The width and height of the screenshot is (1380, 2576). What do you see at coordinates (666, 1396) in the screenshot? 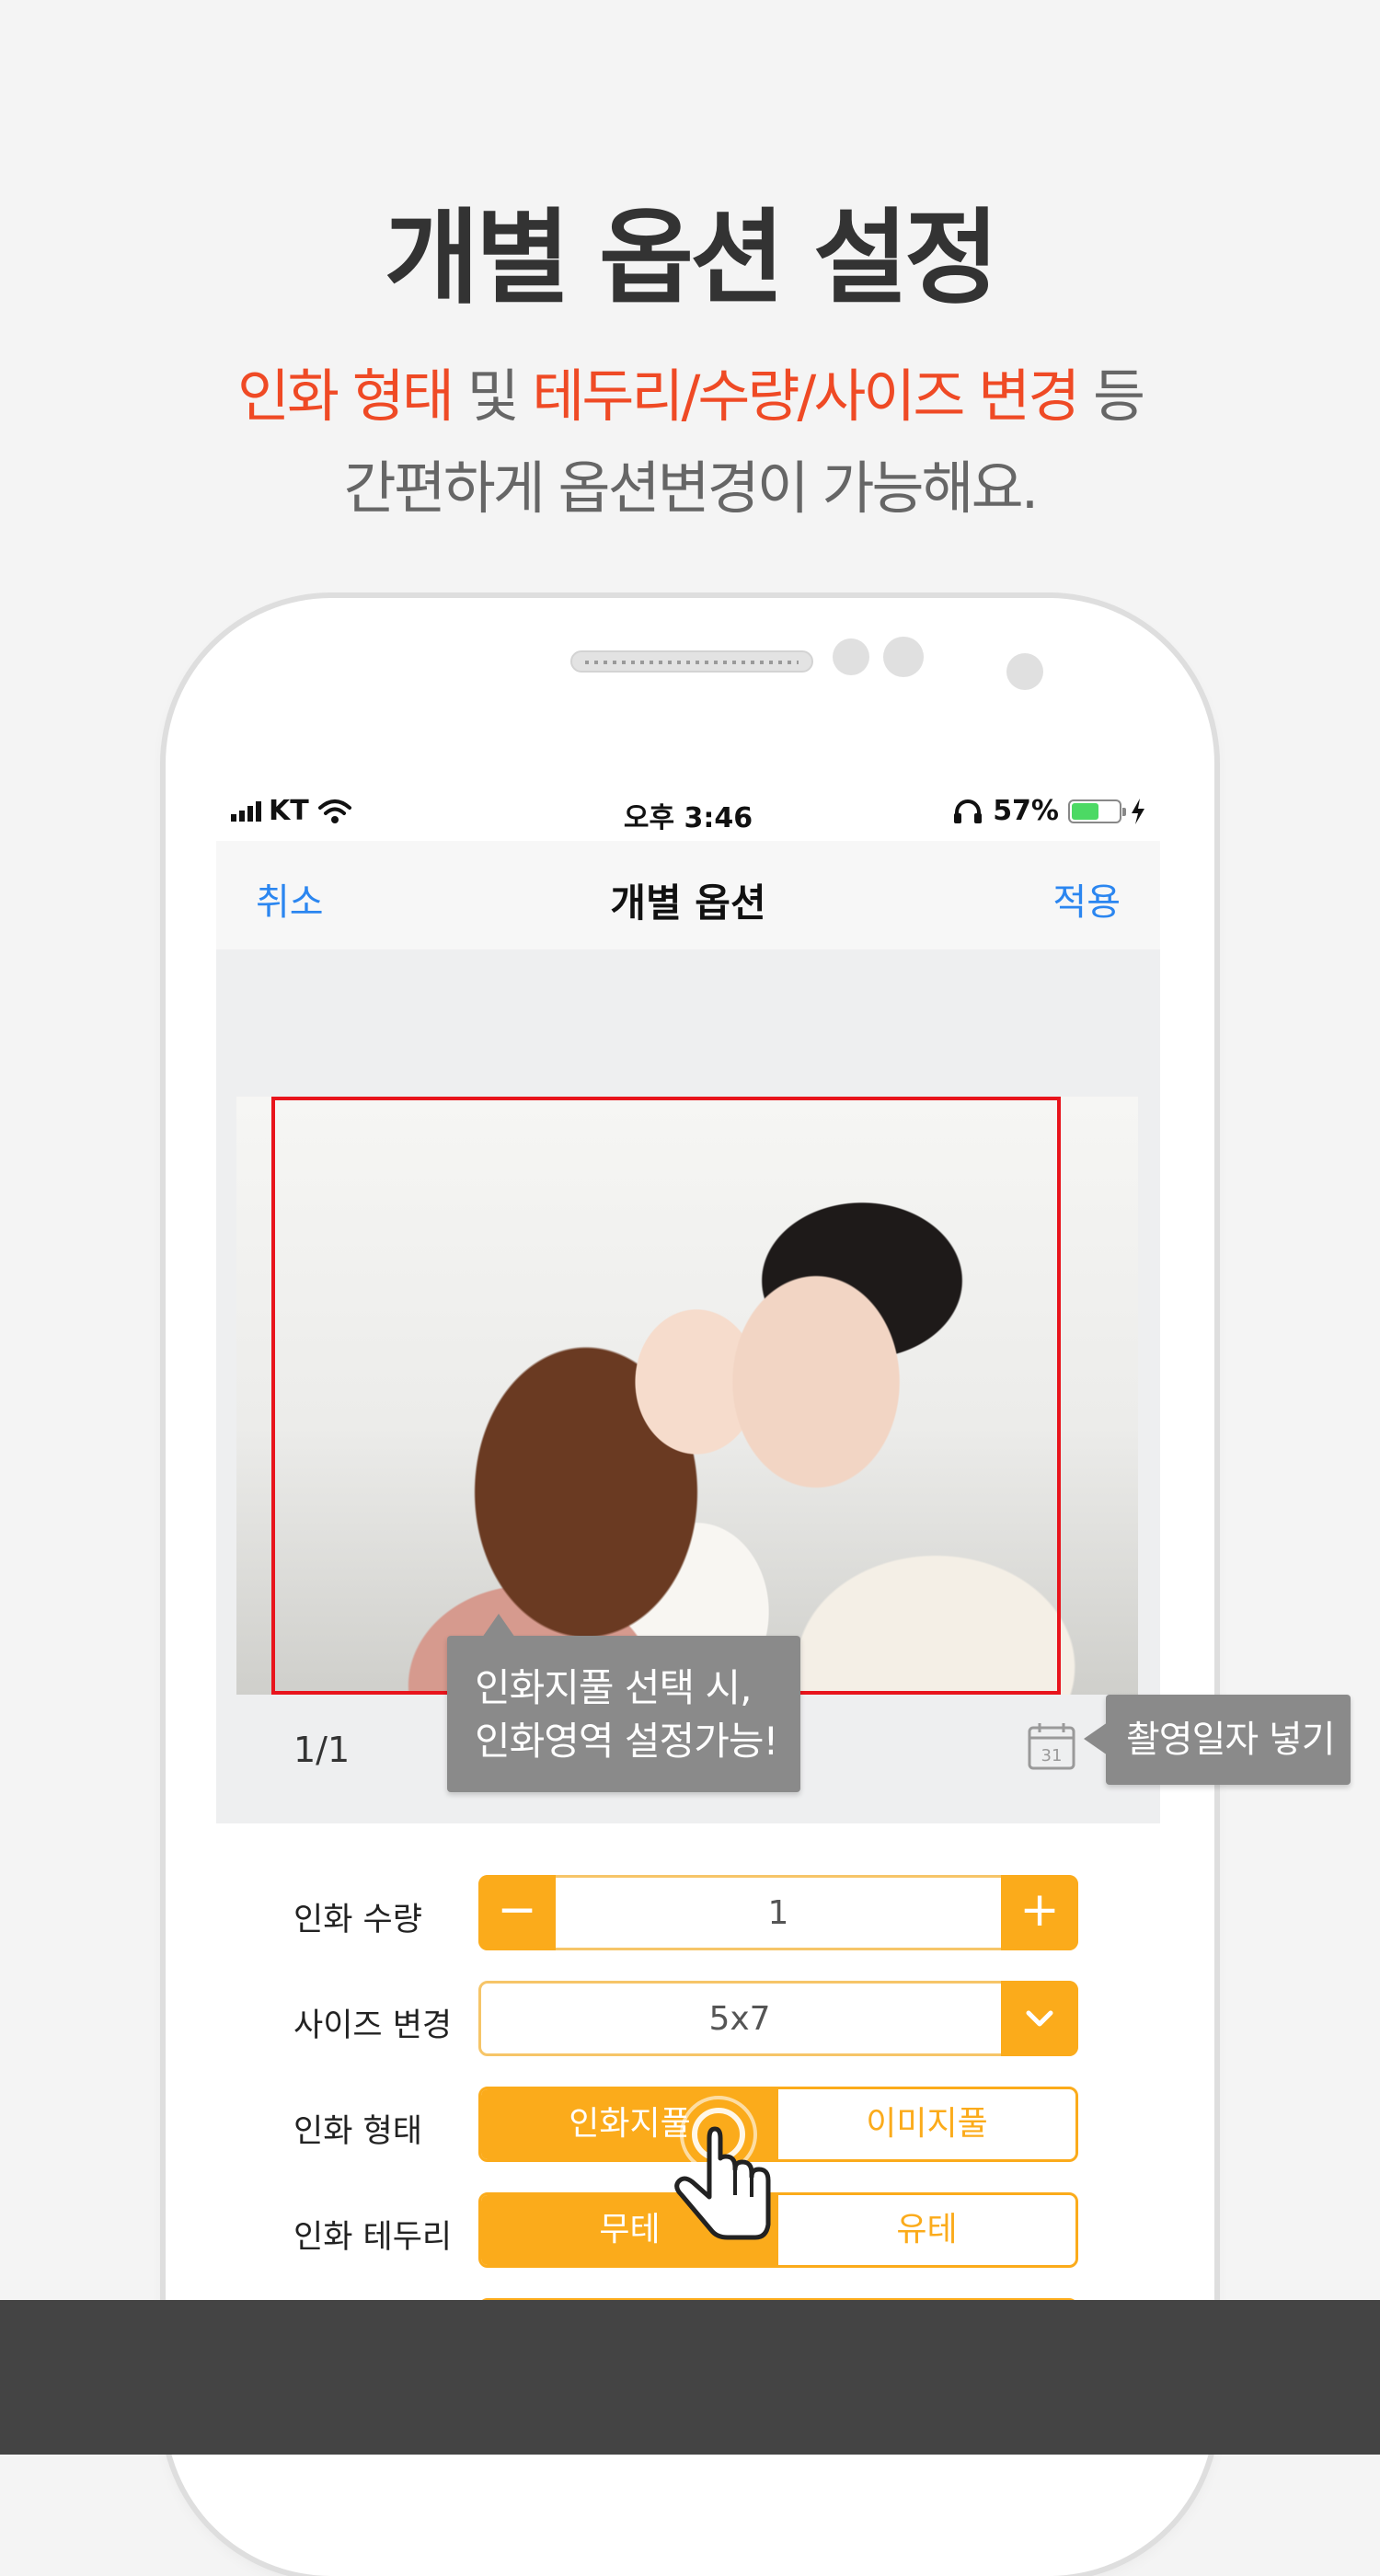
I see `print-crop-area` at bounding box center [666, 1396].